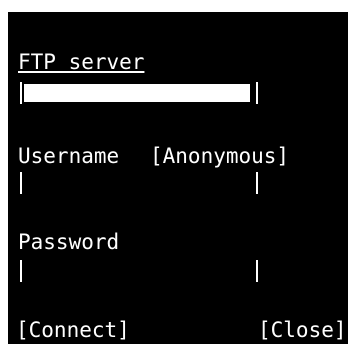  I want to click on anonymous-button: [Anonymous], so click(219, 156).